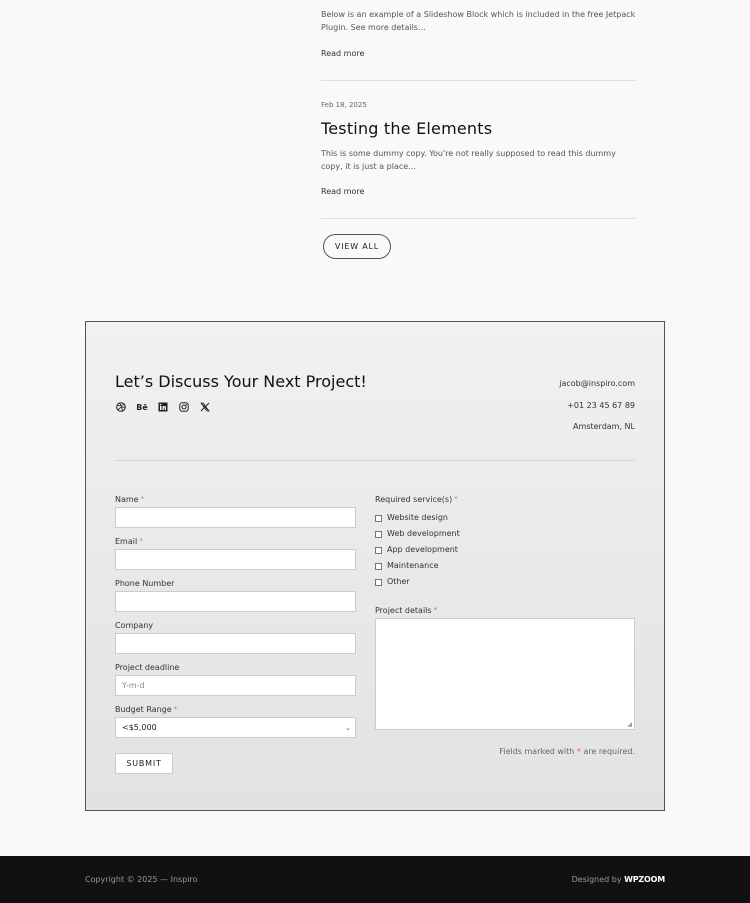 Image resolution: width=750 pixels, height=903 pixels. Describe the element at coordinates (618, 879) in the screenshot. I see `designer-credit: Designed by WPZOOM` at that location.